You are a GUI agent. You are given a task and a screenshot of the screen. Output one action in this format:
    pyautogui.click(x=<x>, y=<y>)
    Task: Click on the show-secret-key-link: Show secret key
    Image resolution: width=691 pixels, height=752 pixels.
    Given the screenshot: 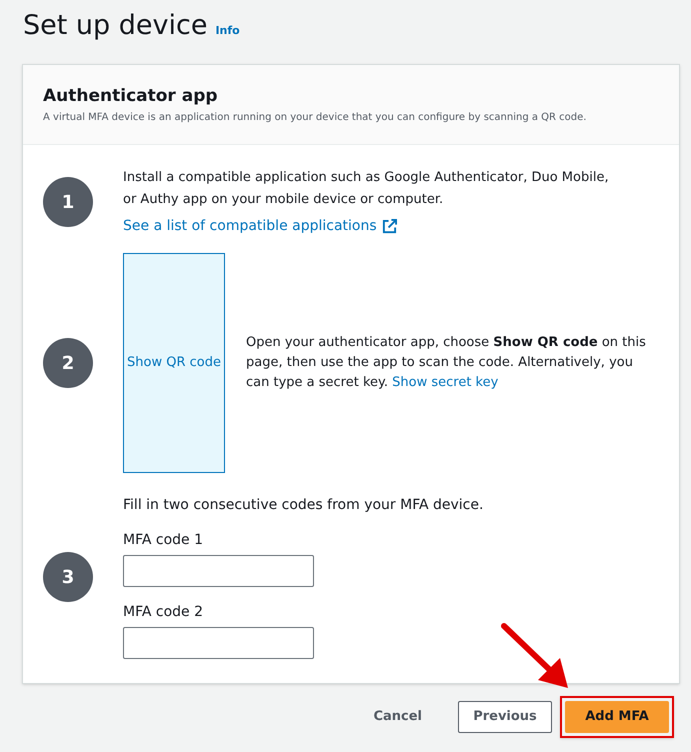 What is the action you would take?
    pyautogui.click(x=445, y=382)
    